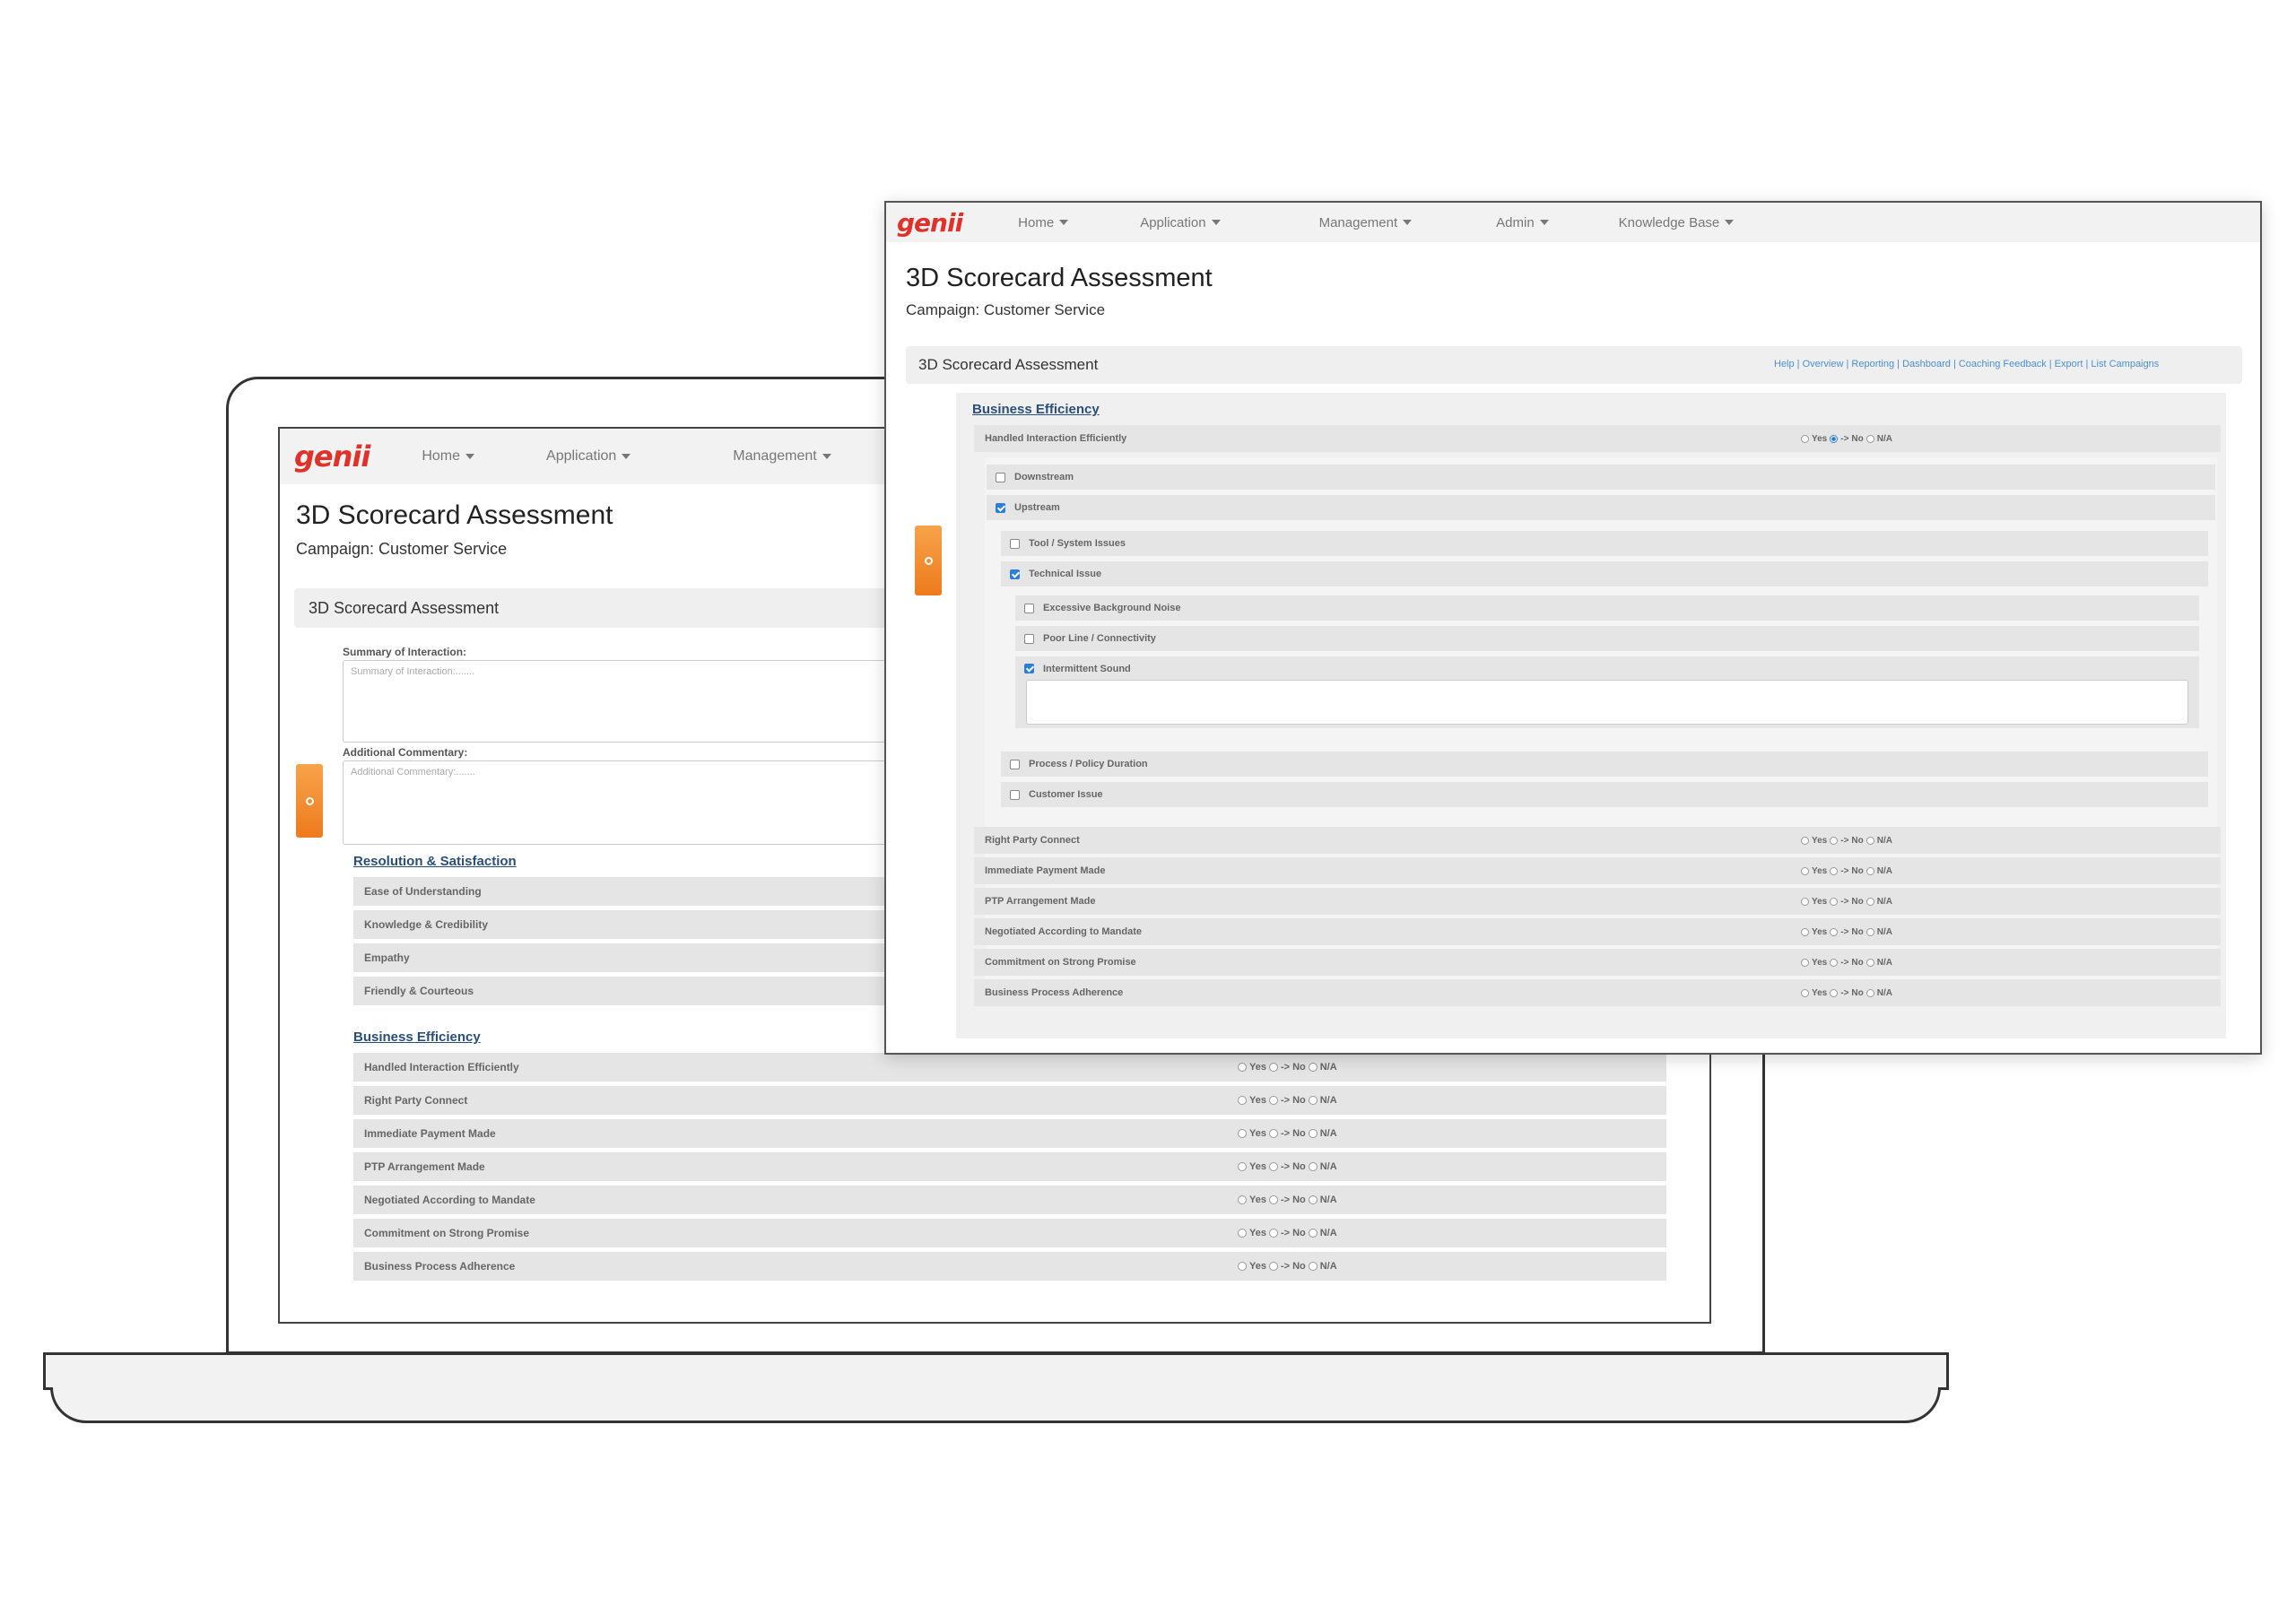  What do you see at coordinates (1000, 508) in the screenshot?
I see `upstream-checkbox` at bounding box center [1000, 508].